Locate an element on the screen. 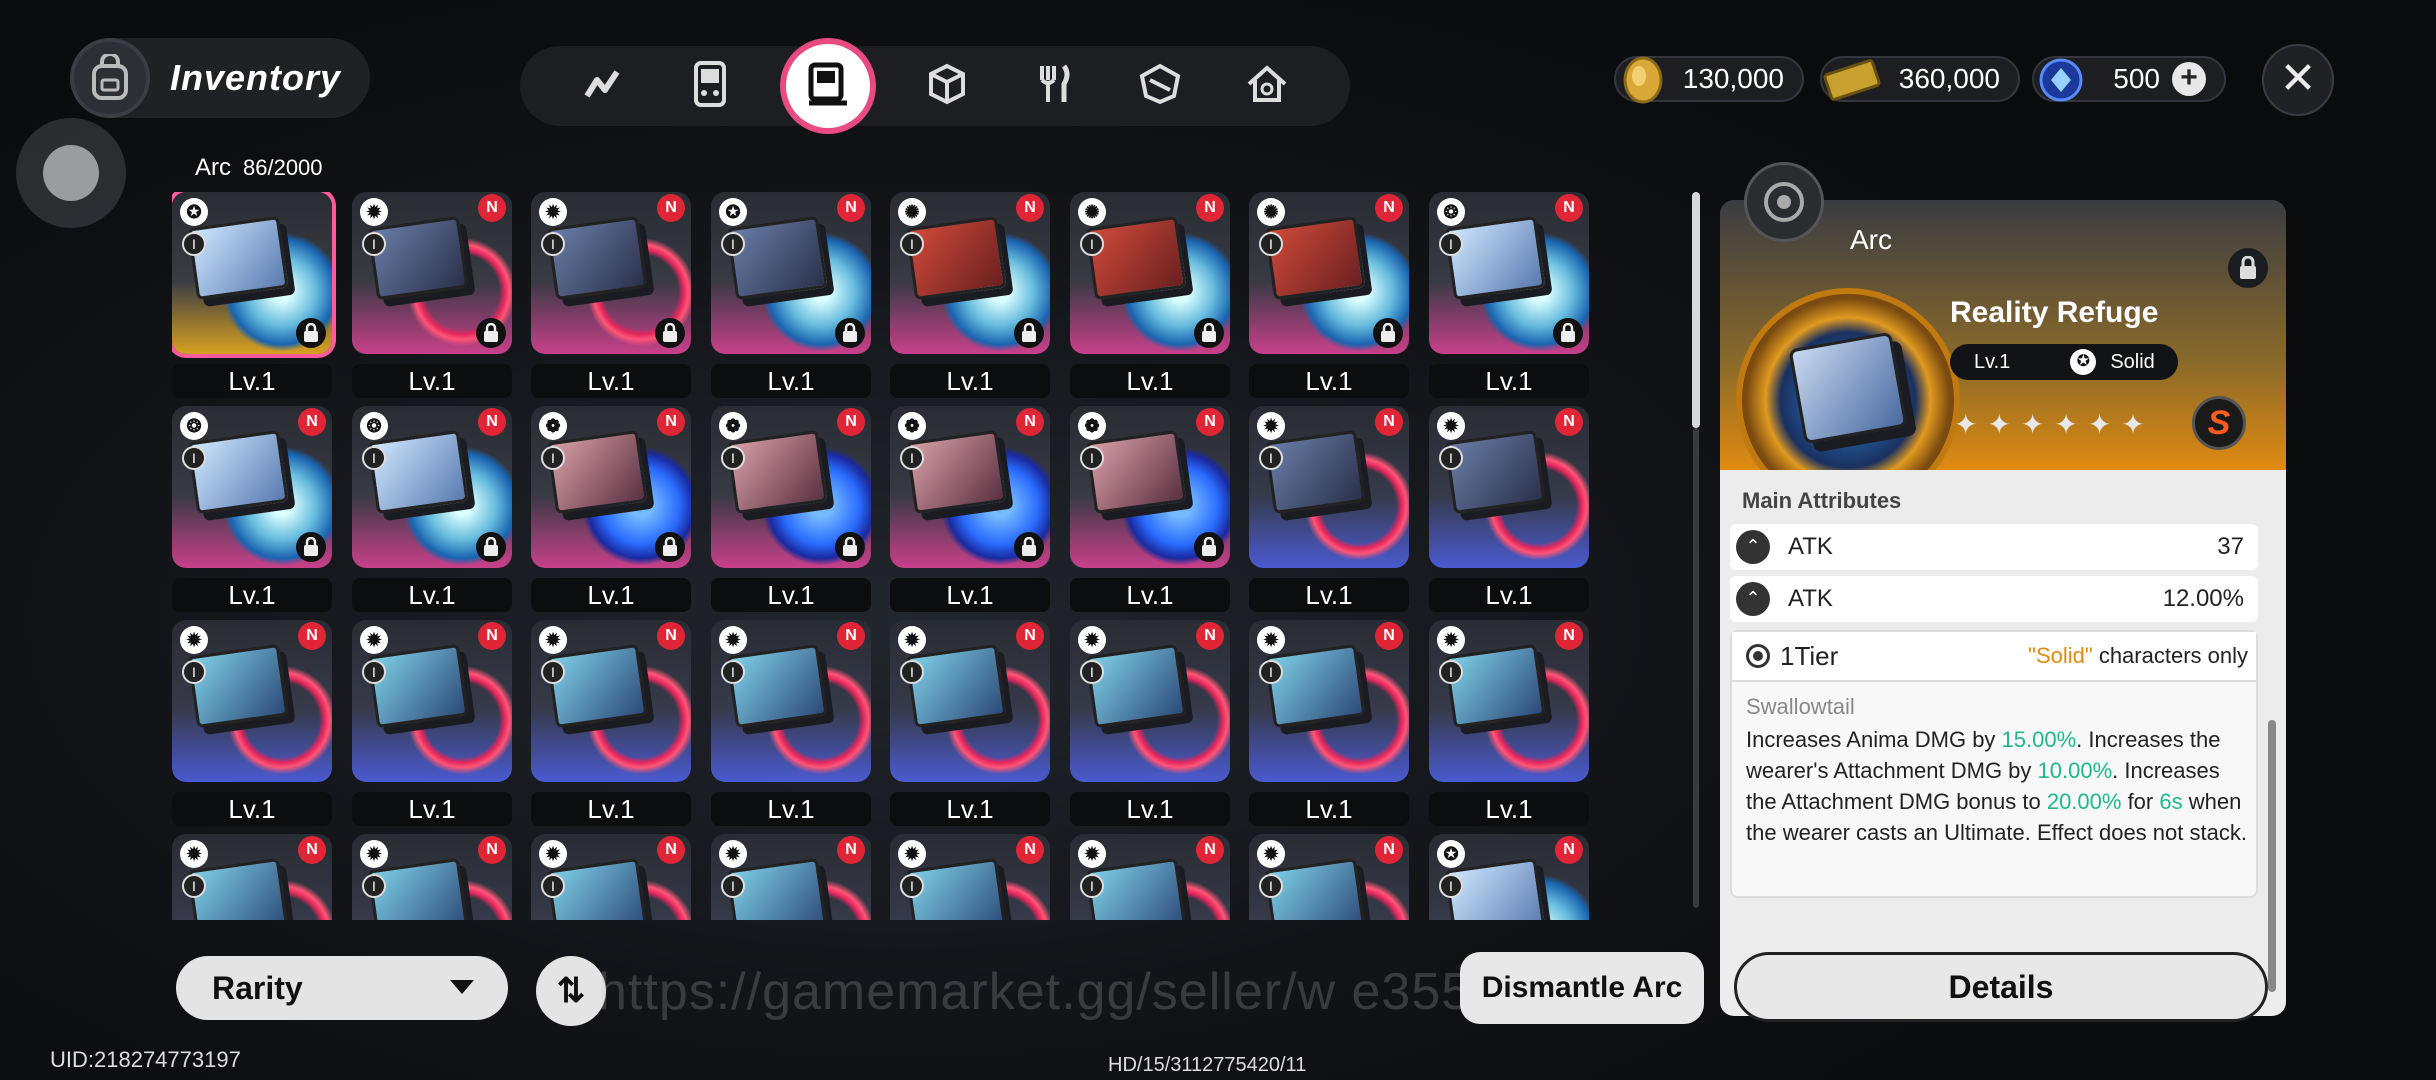 The height and width of the screenshot is (1080, 2436). arc-card: ✺ N I is located at coordinates (970, 273).